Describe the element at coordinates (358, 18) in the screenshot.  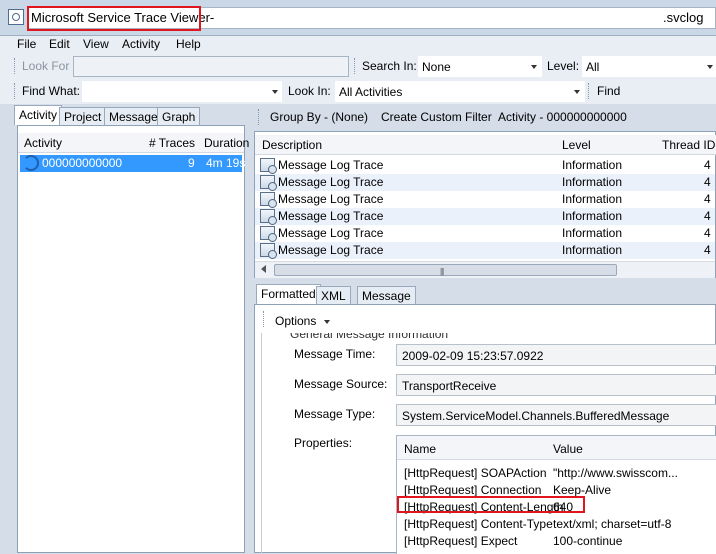
I see `title-bar: Microsoft Service Trace Viewer- .svclog` at that location.